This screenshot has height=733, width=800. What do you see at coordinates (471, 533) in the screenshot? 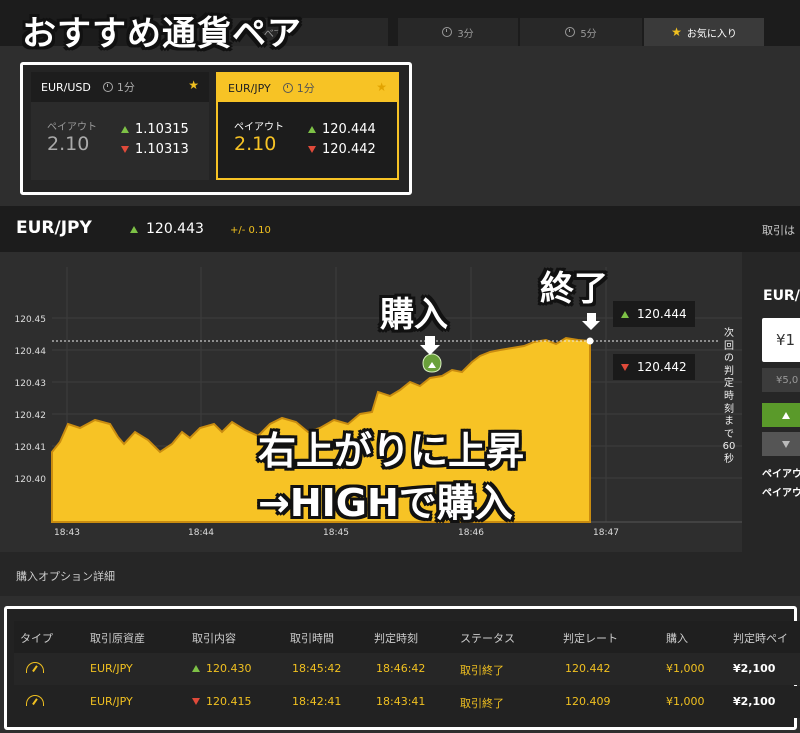
I see `x-tick-label: 18:46` at bounding box center [471, 533].